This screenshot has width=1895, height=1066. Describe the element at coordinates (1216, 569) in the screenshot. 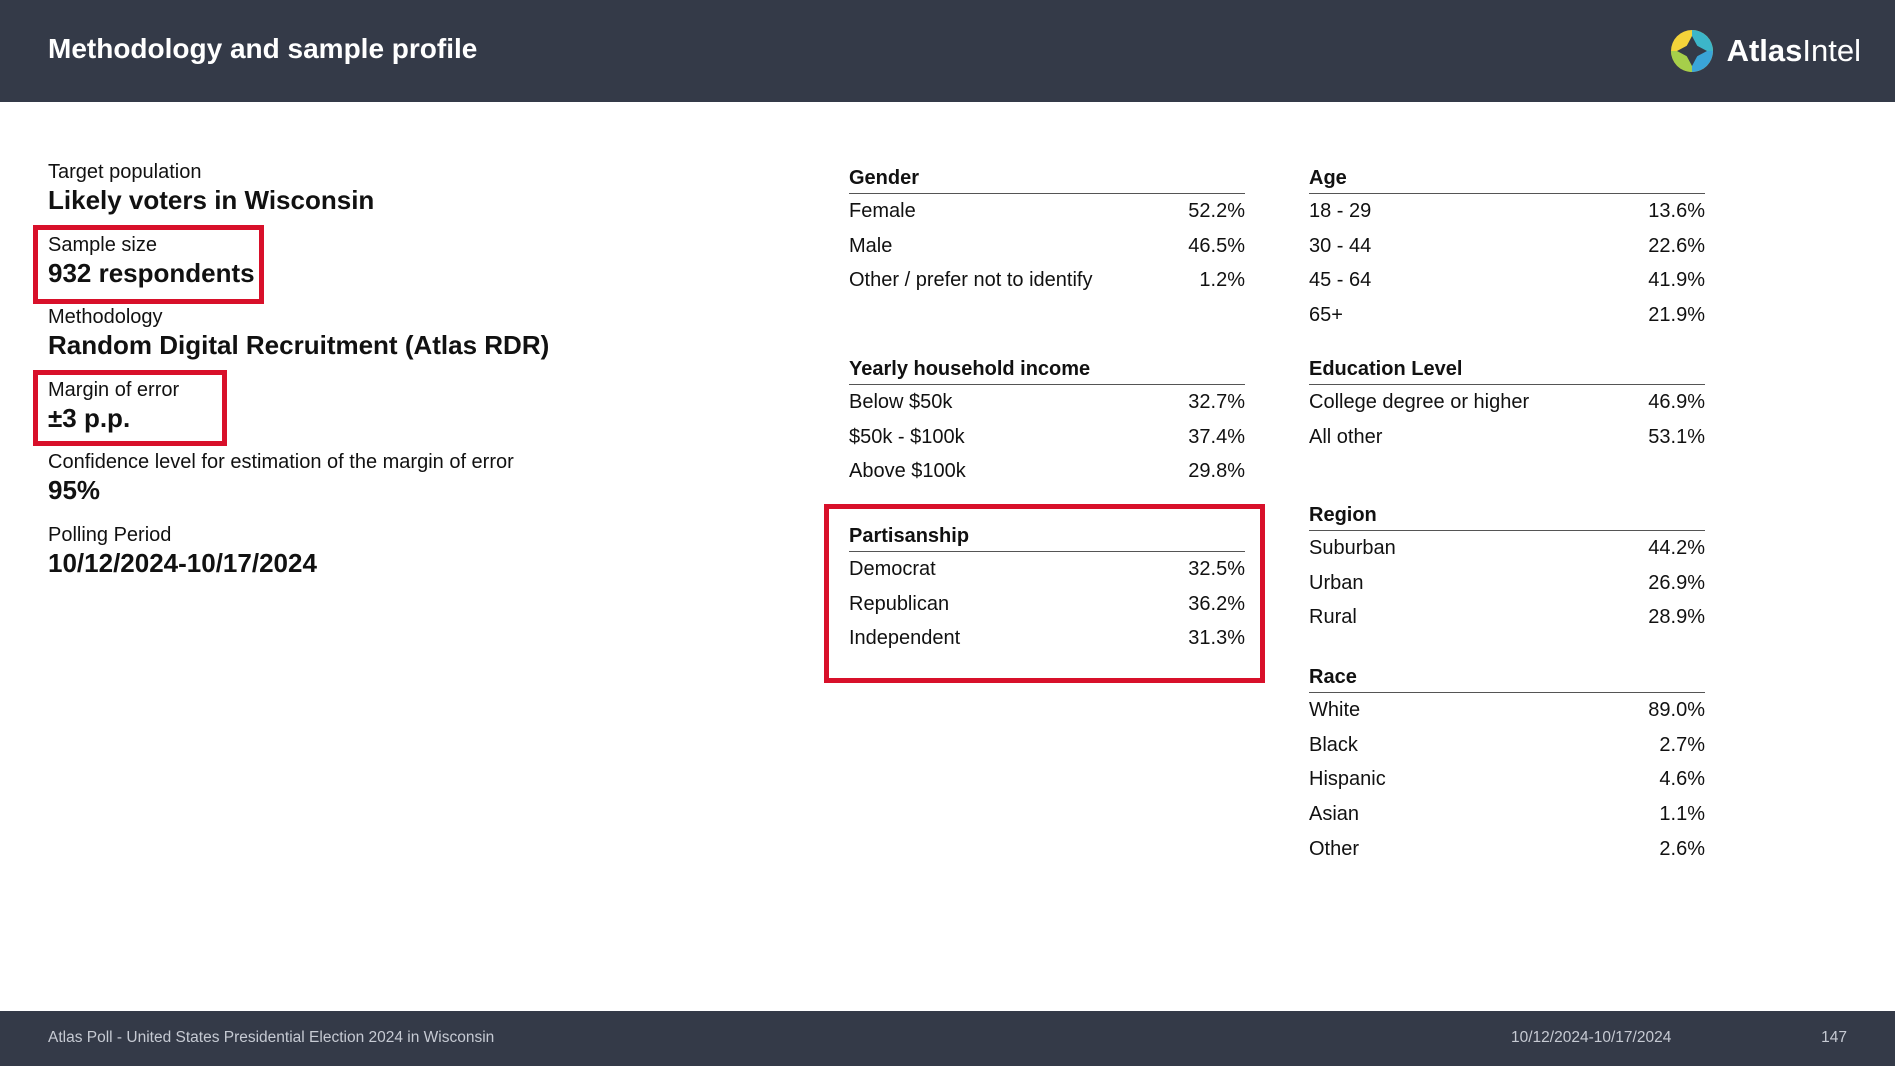

I see `row-value: 32.5%` at that location.